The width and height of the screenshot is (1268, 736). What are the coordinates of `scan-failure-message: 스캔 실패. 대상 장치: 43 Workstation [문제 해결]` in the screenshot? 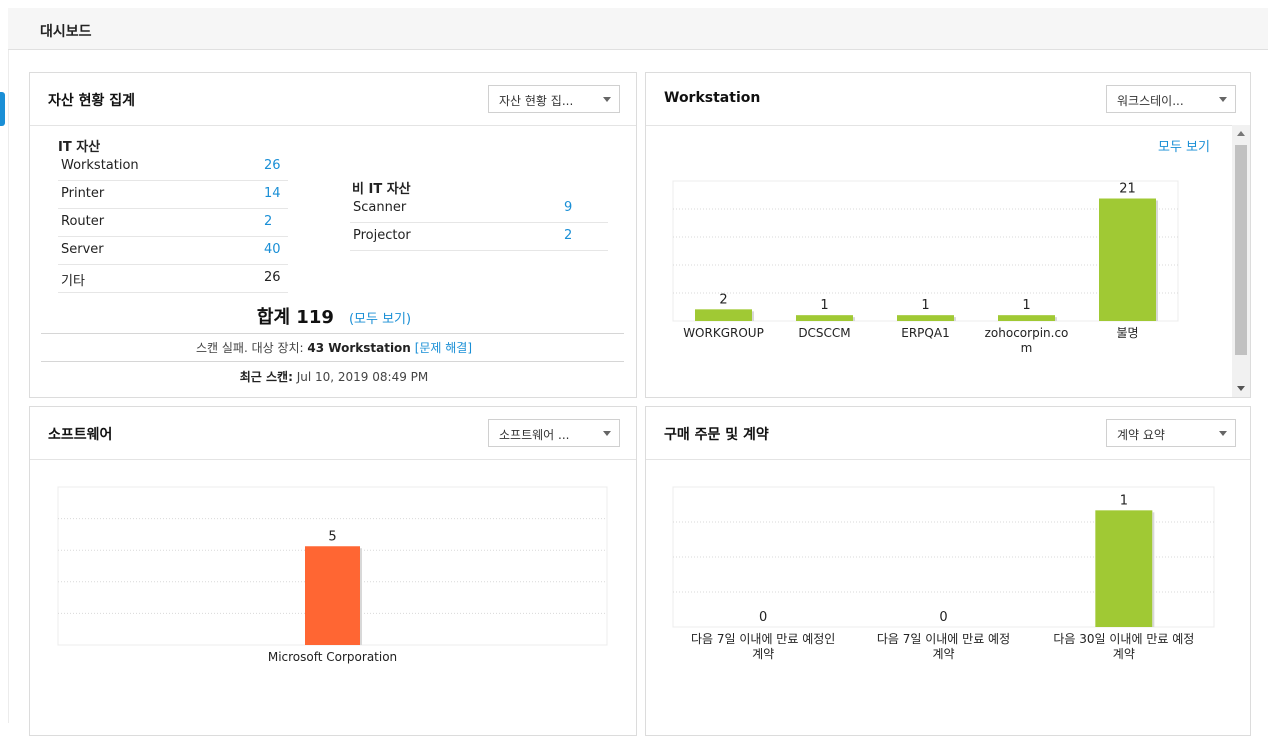 It's located at (333, 347).